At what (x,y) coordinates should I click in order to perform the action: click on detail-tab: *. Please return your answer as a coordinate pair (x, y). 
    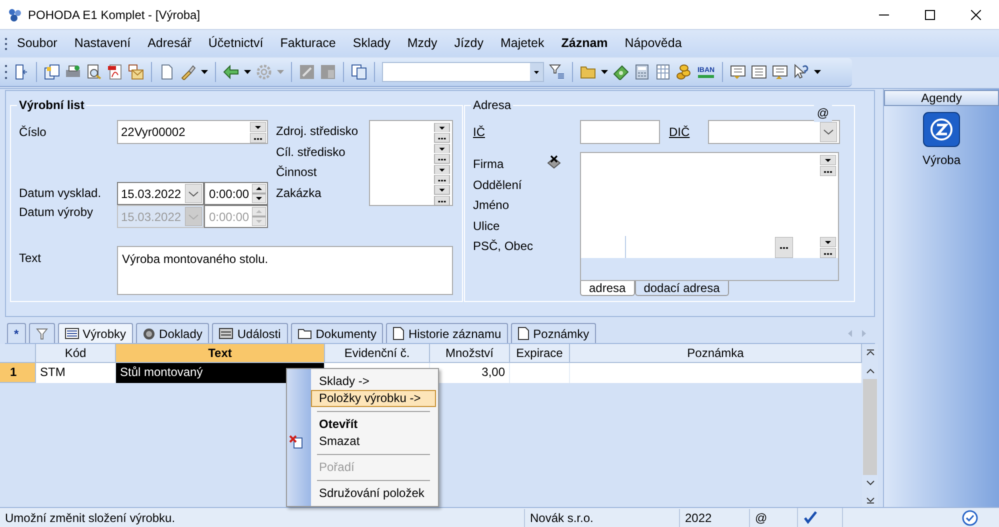
    Looking at the image, I should click on (16, 333).